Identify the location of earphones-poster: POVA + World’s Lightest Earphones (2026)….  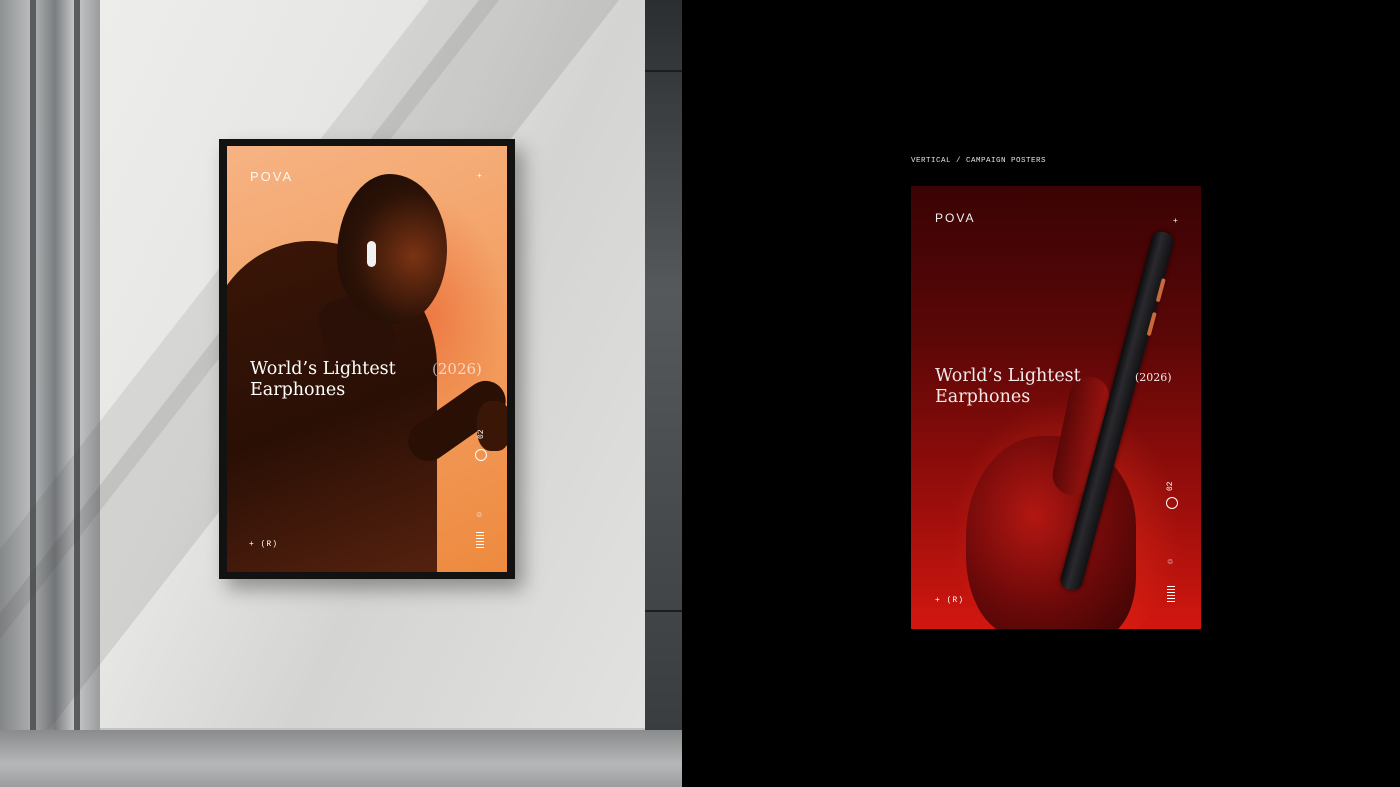
(367, 359).